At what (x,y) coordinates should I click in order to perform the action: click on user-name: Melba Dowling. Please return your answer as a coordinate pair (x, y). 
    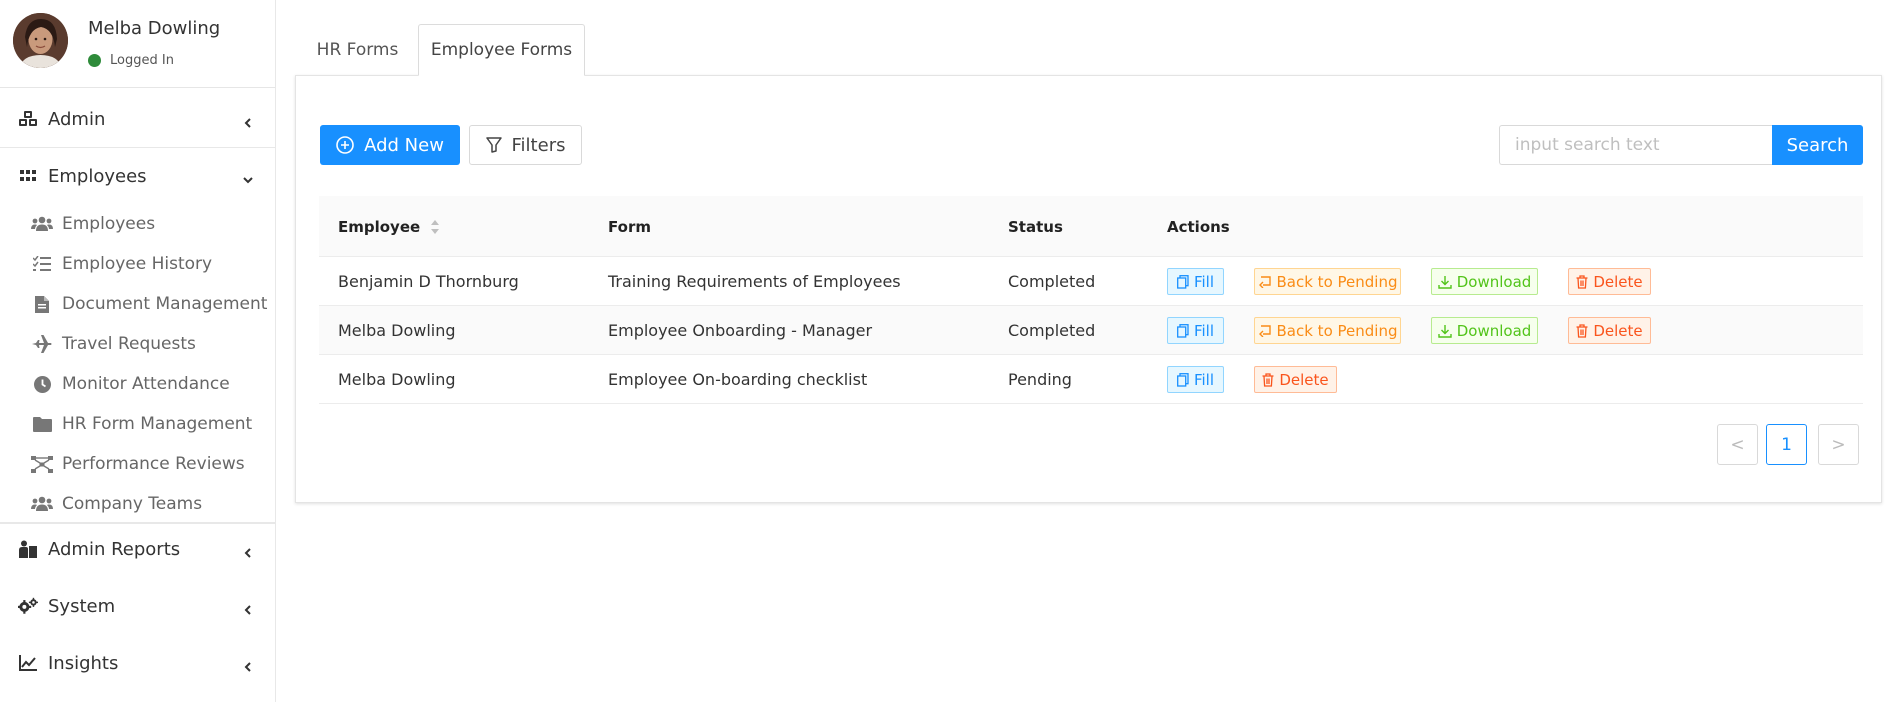
    Looking at the image, I should click on (154, 28).